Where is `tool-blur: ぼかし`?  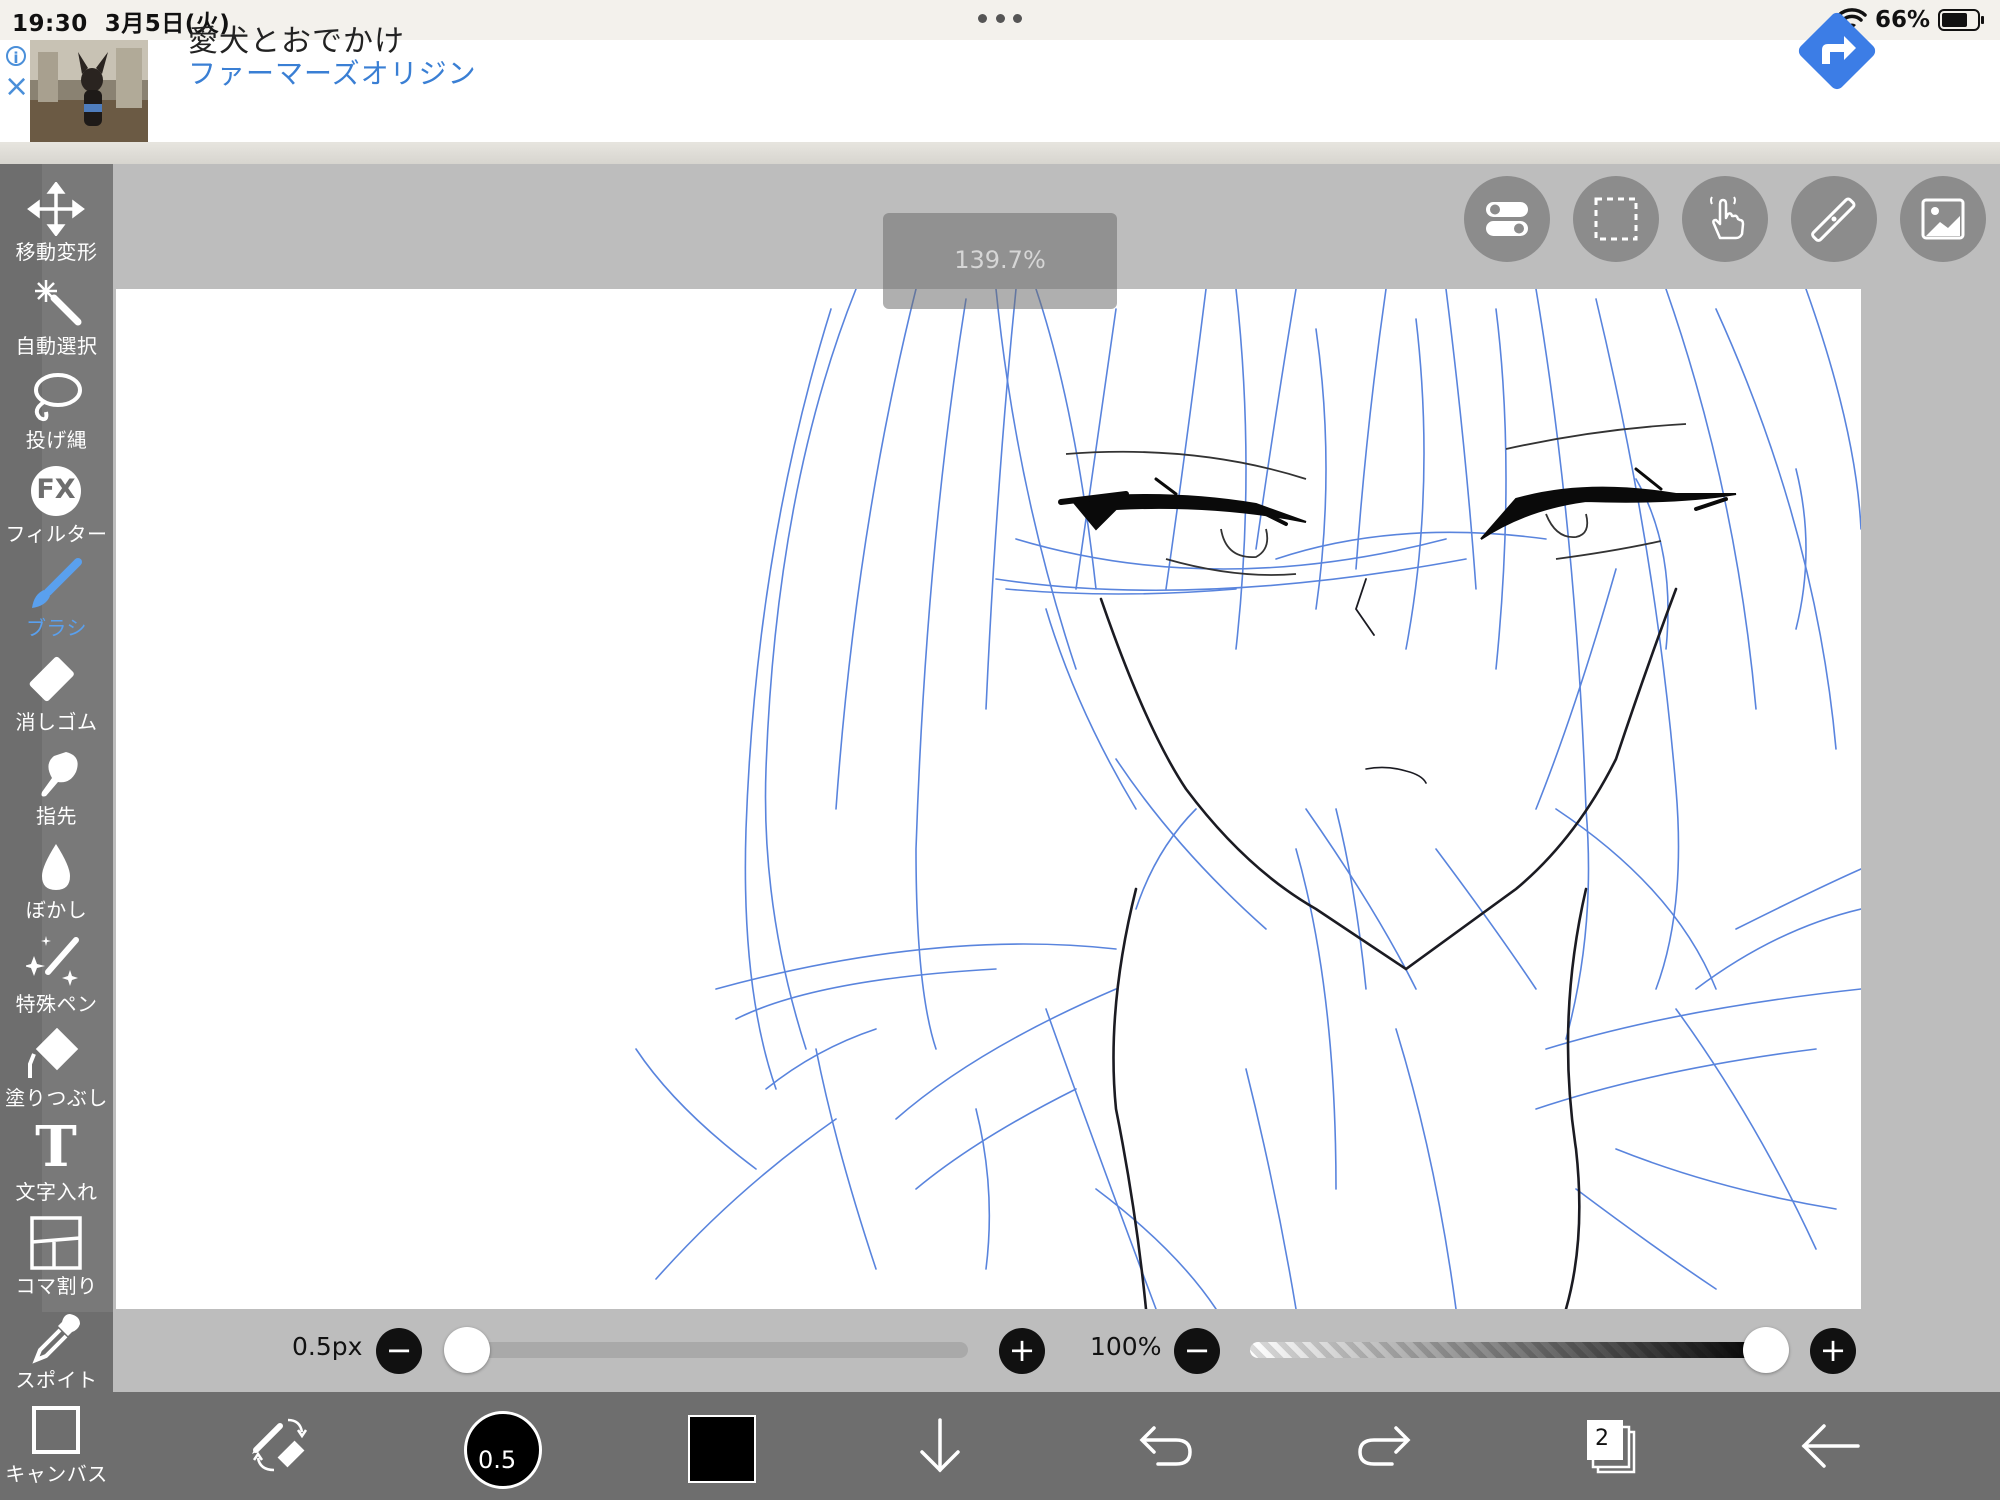 tool-blur: ぼかし is located at coordinates (56, 885).